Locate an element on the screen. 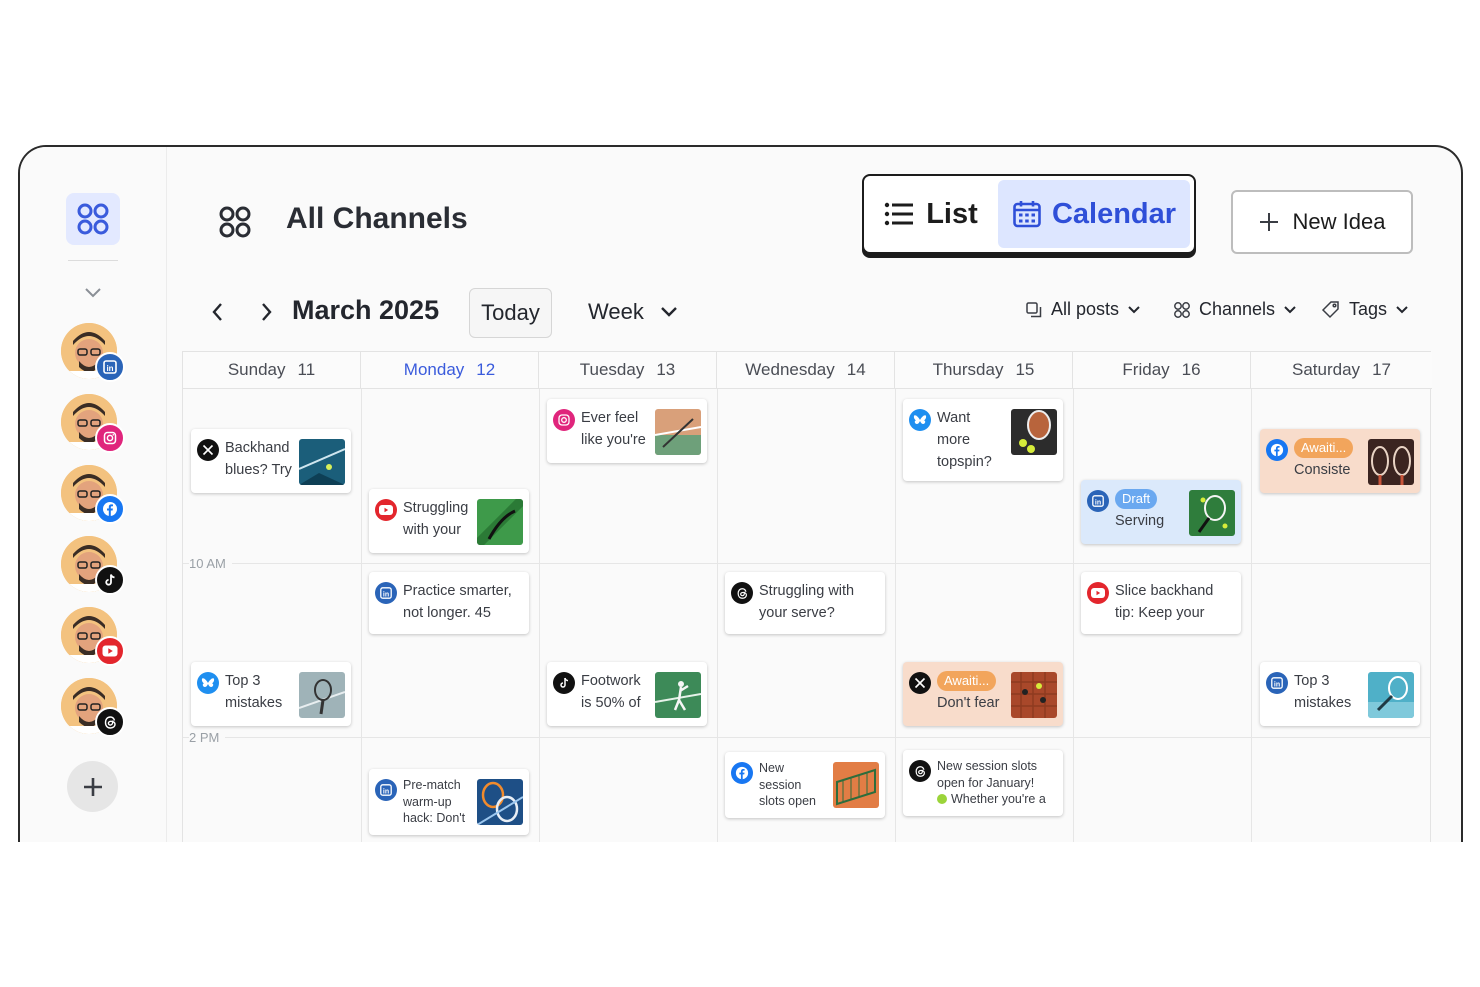 Image resolution: width=1480 pixels, height=987 pixels. post-card: Awaiti... Don't fear is located at coordinates (983, 694).